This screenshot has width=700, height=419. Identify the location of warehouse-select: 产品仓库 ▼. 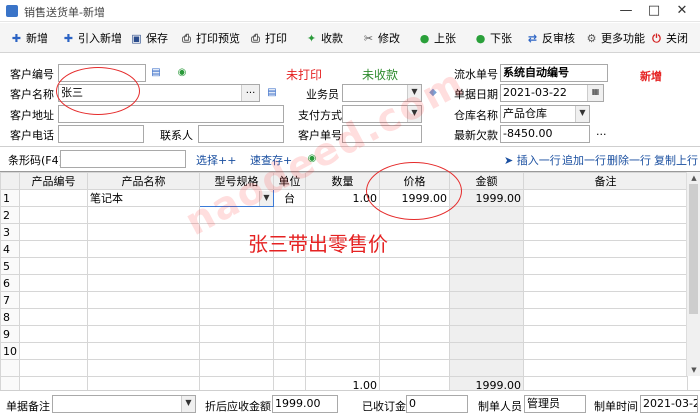
(545, 114).